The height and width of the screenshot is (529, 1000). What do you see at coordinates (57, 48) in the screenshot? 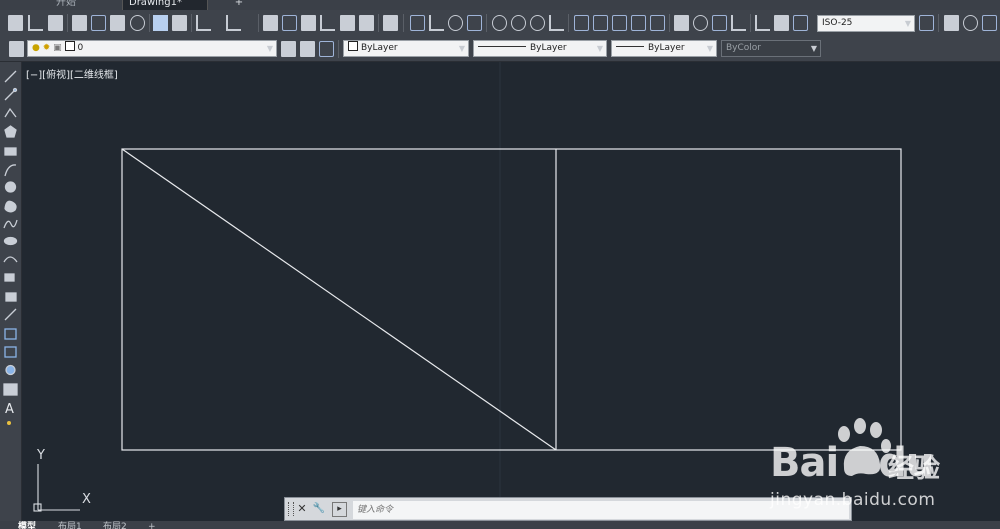
I see `lock-icon: ▣` at bounding box center [57, 48].